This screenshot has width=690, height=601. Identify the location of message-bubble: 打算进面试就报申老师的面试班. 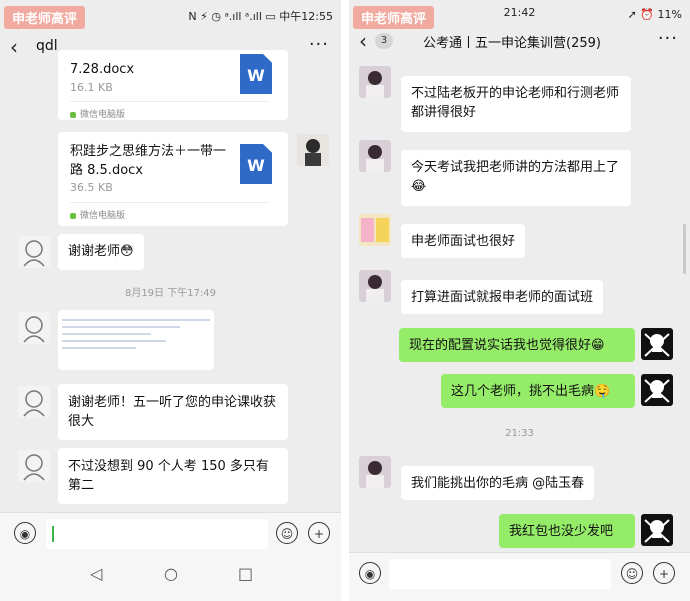
(502, 297).